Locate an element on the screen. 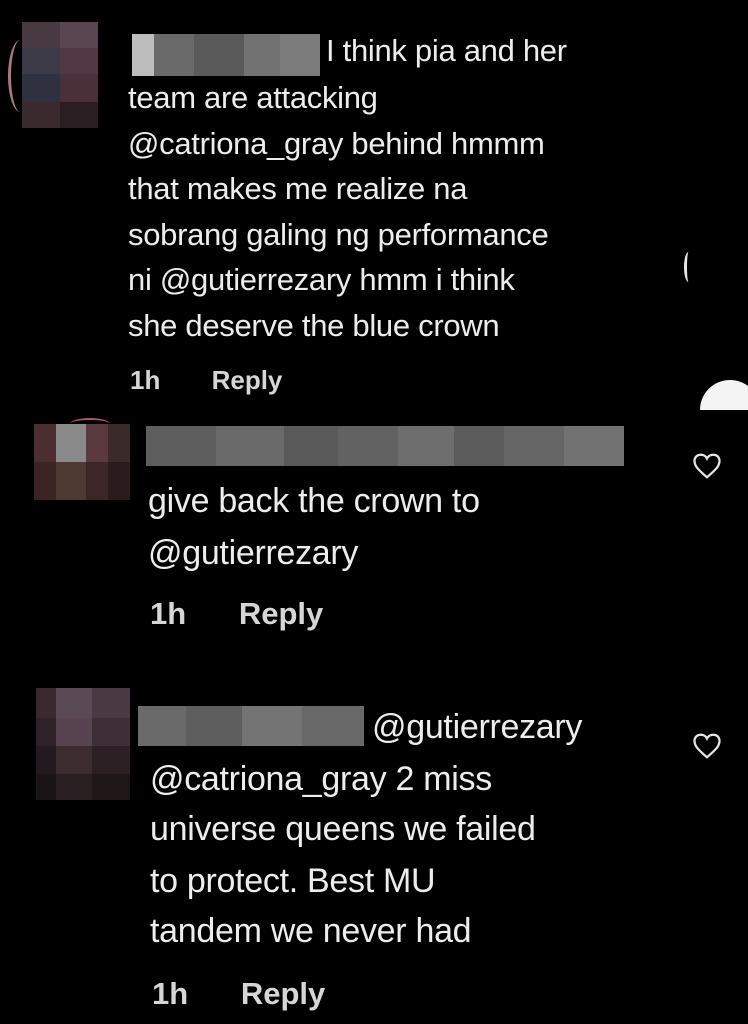 This screenshot has width=748, height=1024. comment-text-line: @catriona_gray behind hmmm is located at coordinates (336, 143).